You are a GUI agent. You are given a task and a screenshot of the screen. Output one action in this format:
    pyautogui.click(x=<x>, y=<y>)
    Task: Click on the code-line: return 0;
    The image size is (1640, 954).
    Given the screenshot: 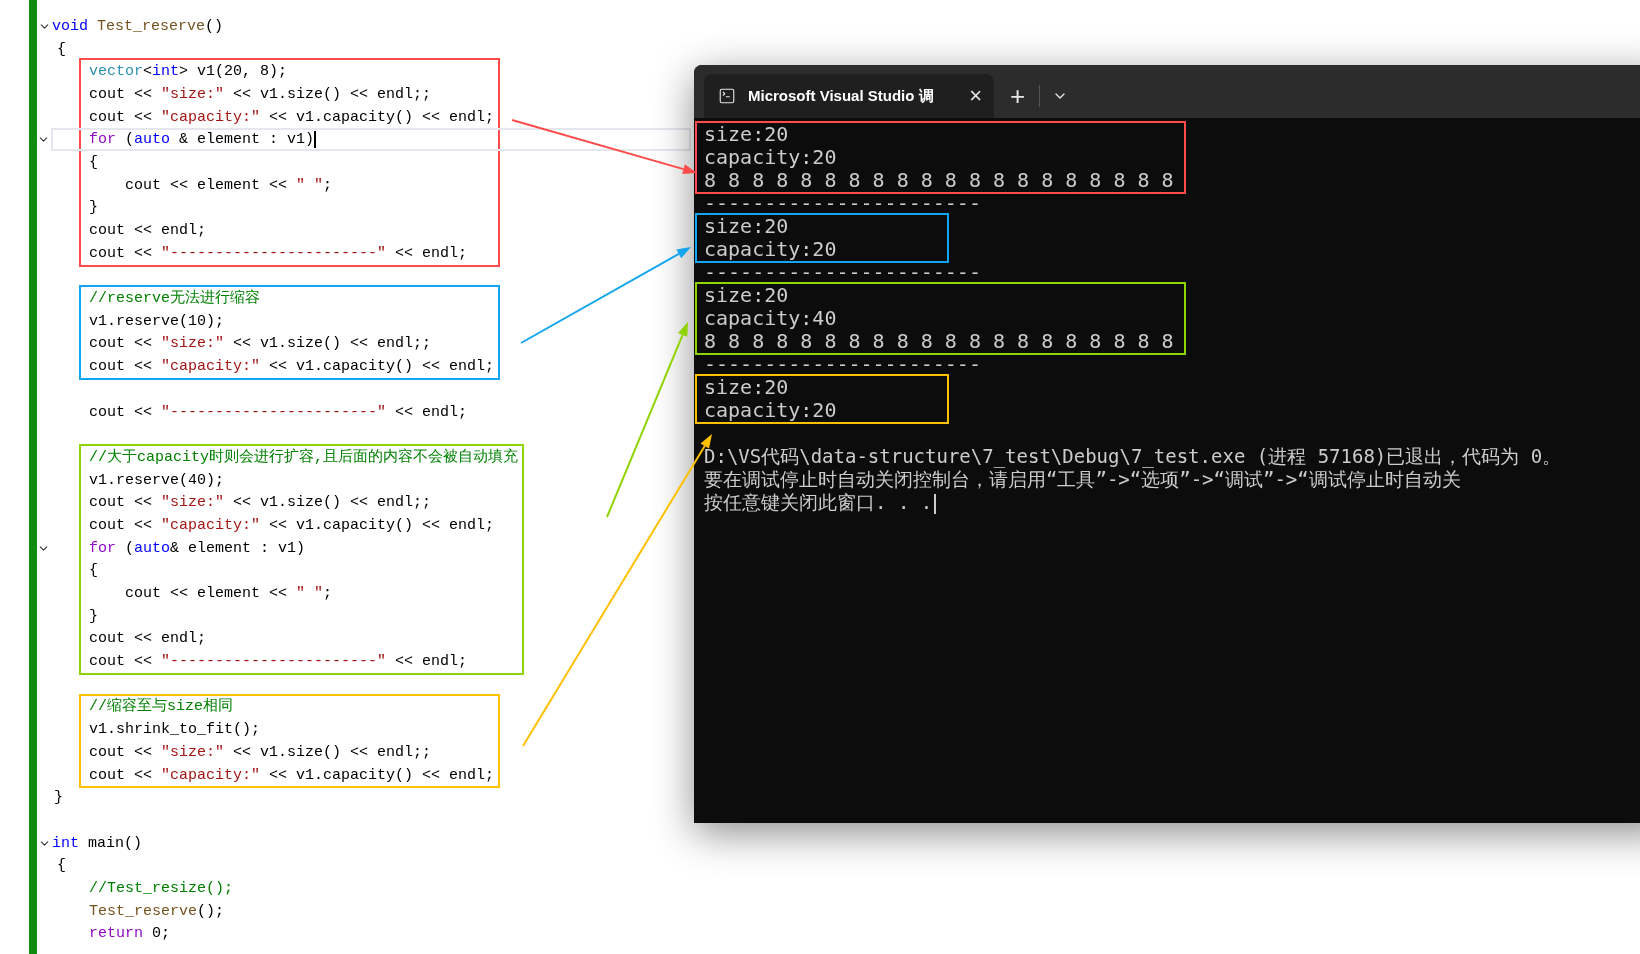 What is the action you would take?
    pyautogui.click(x=130, y=934)
    